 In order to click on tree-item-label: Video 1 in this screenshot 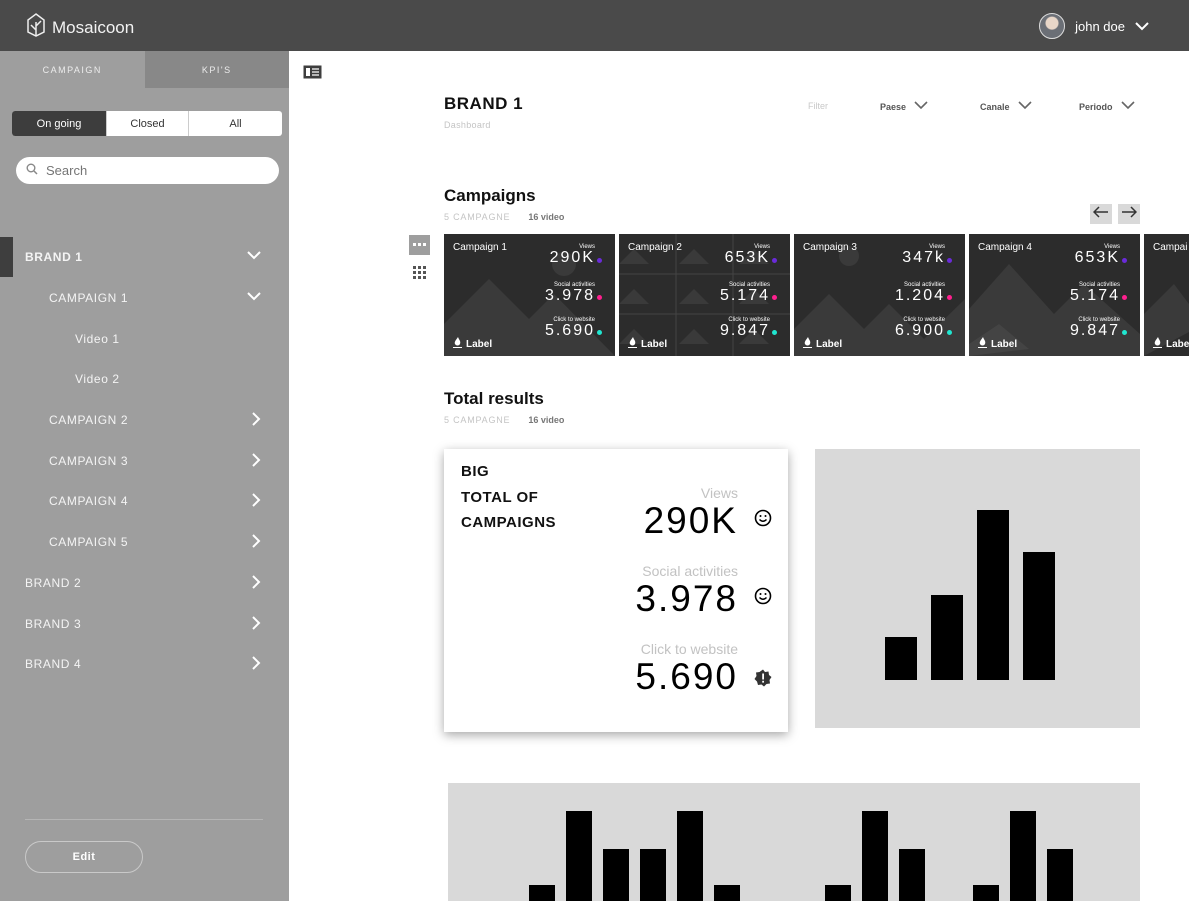, I will do `click(97, 339)`.